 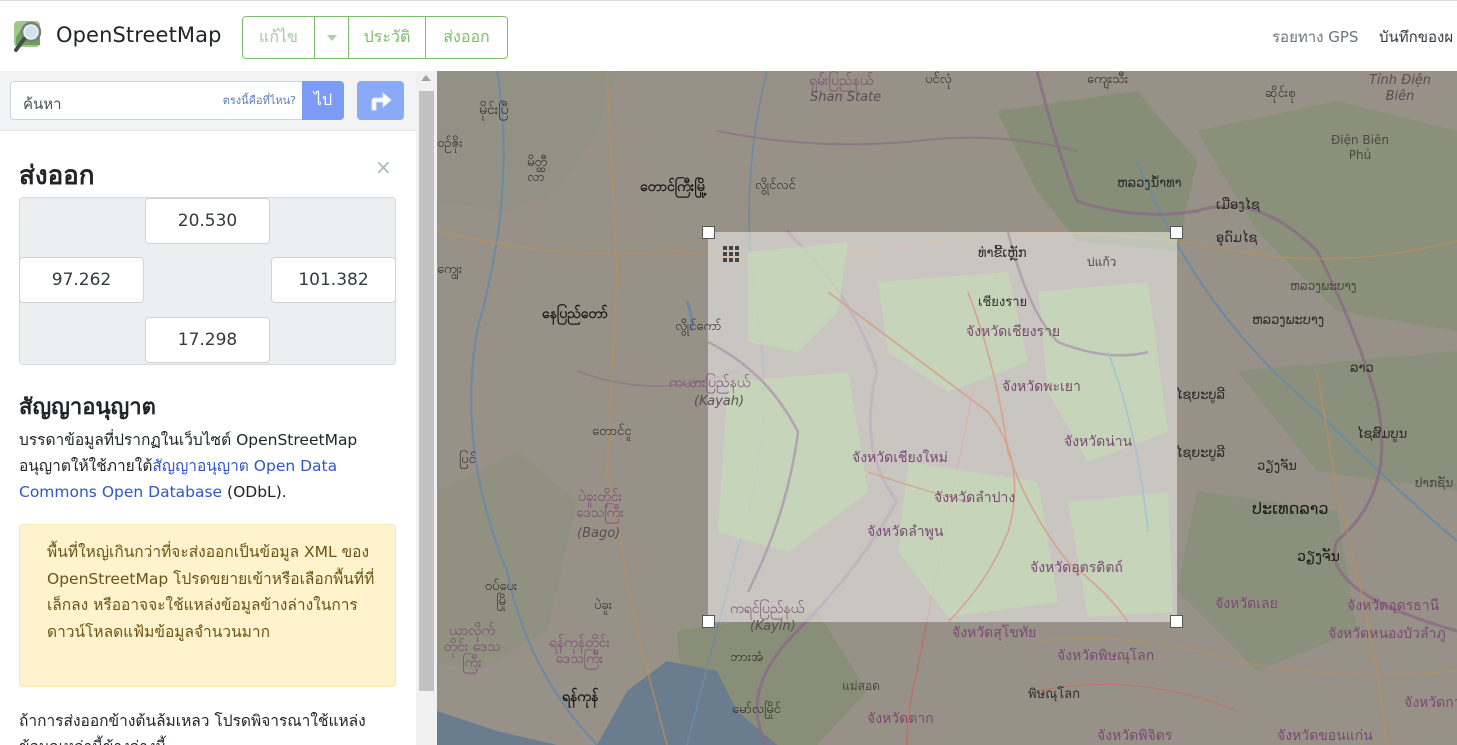 I want to click on user-diaries-link: บันทึกของผ, so click(x=1416, y=37).